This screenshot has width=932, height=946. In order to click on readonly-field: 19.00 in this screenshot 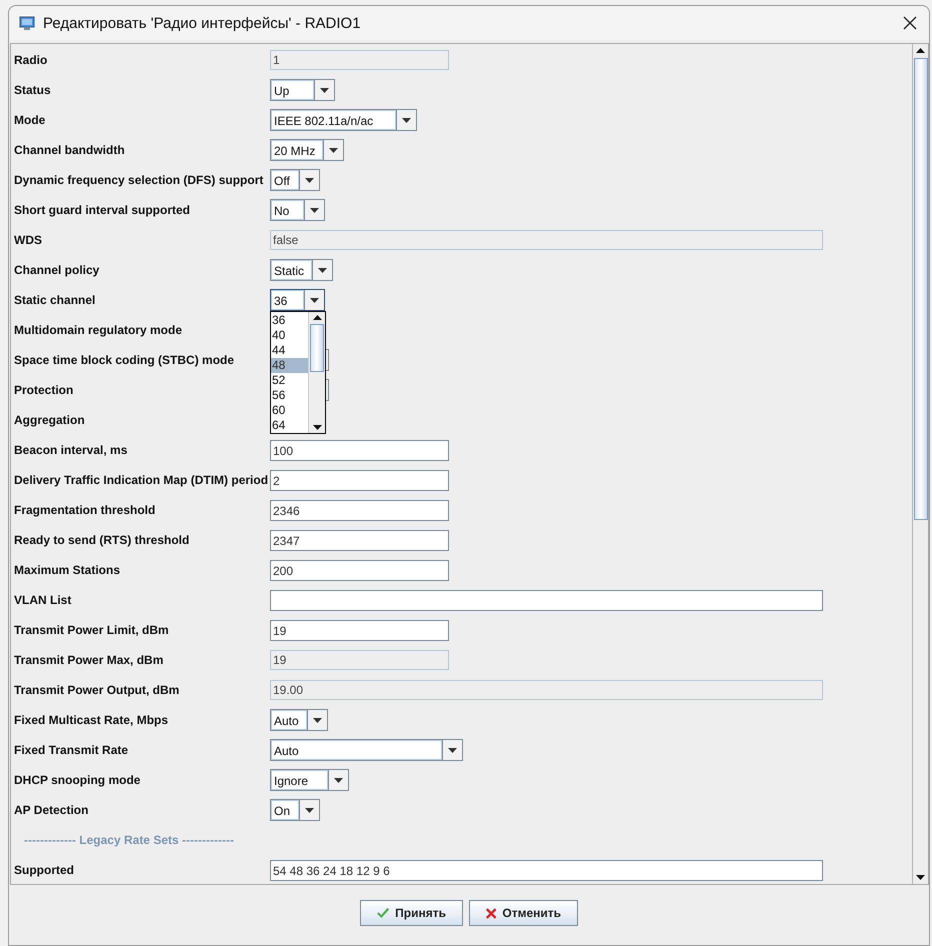, I will do `click(546, 690)`.